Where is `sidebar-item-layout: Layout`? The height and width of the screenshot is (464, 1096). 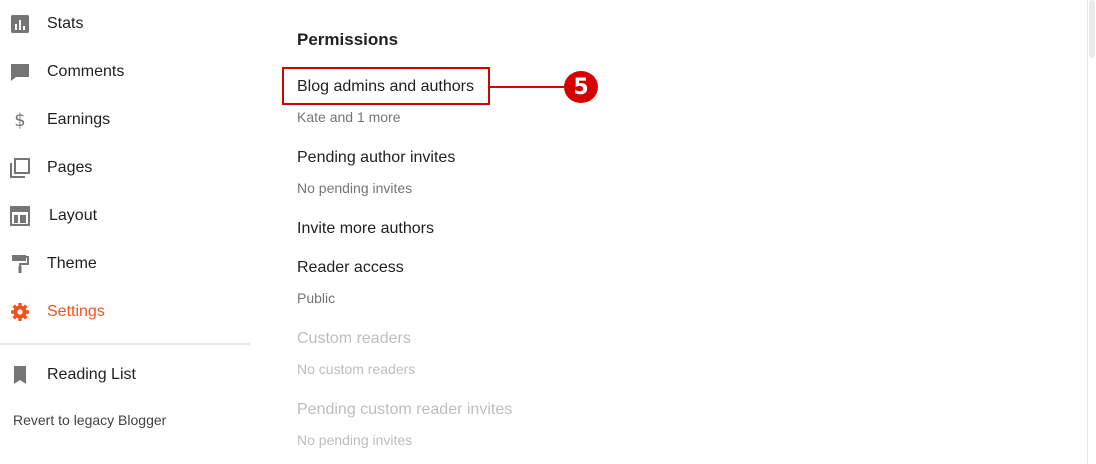 sidebar-item-layout: Layout is located at coordinates (126, 216).